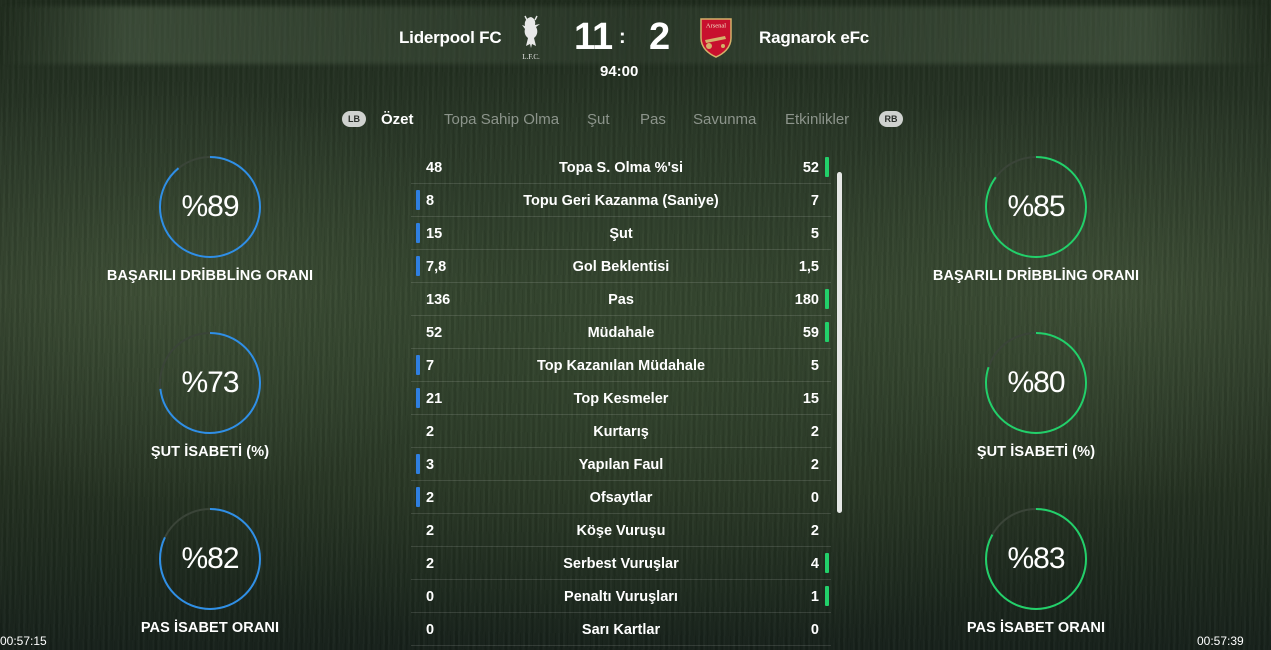 Image resolution: width=1271 pixels, height=650 pixels. Describe the element at coordinates (434, 399) in the screenshot. I see `stat-home-value: 21` at that location.